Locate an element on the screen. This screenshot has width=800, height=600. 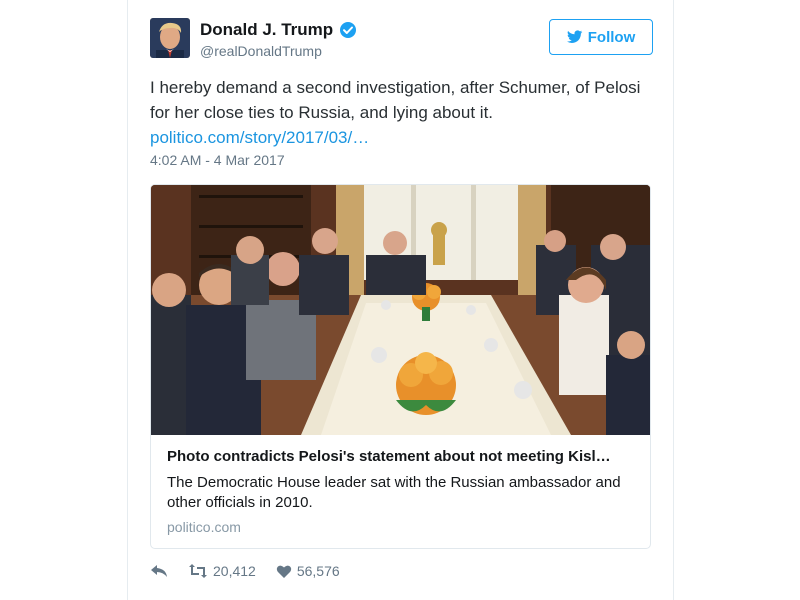
twitter-bird-icon is located at coordinates (574, 37).